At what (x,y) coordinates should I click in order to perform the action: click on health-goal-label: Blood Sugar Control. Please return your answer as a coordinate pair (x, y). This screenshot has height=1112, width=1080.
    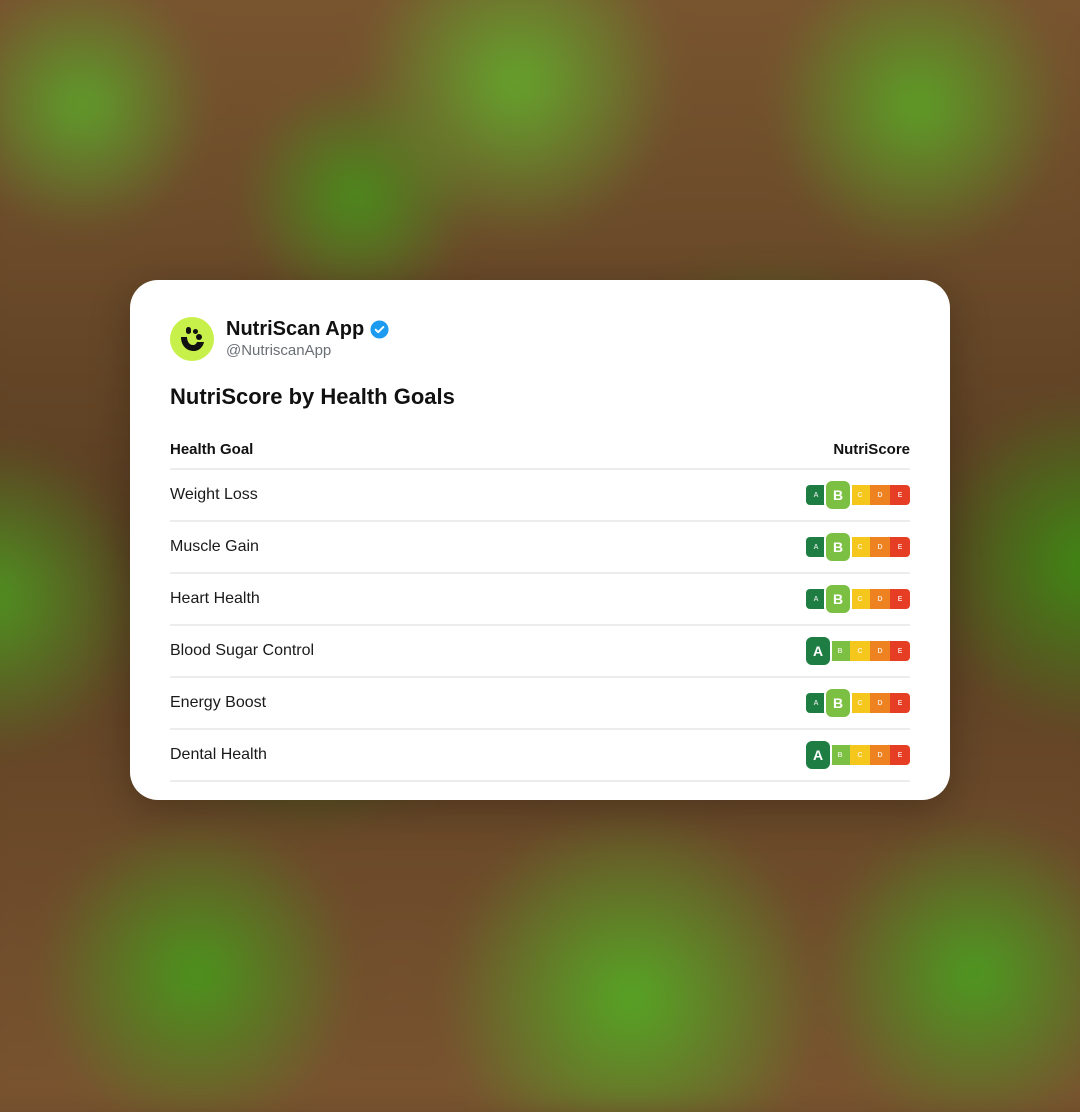
    Looking at the image, I should click on (242, 650).